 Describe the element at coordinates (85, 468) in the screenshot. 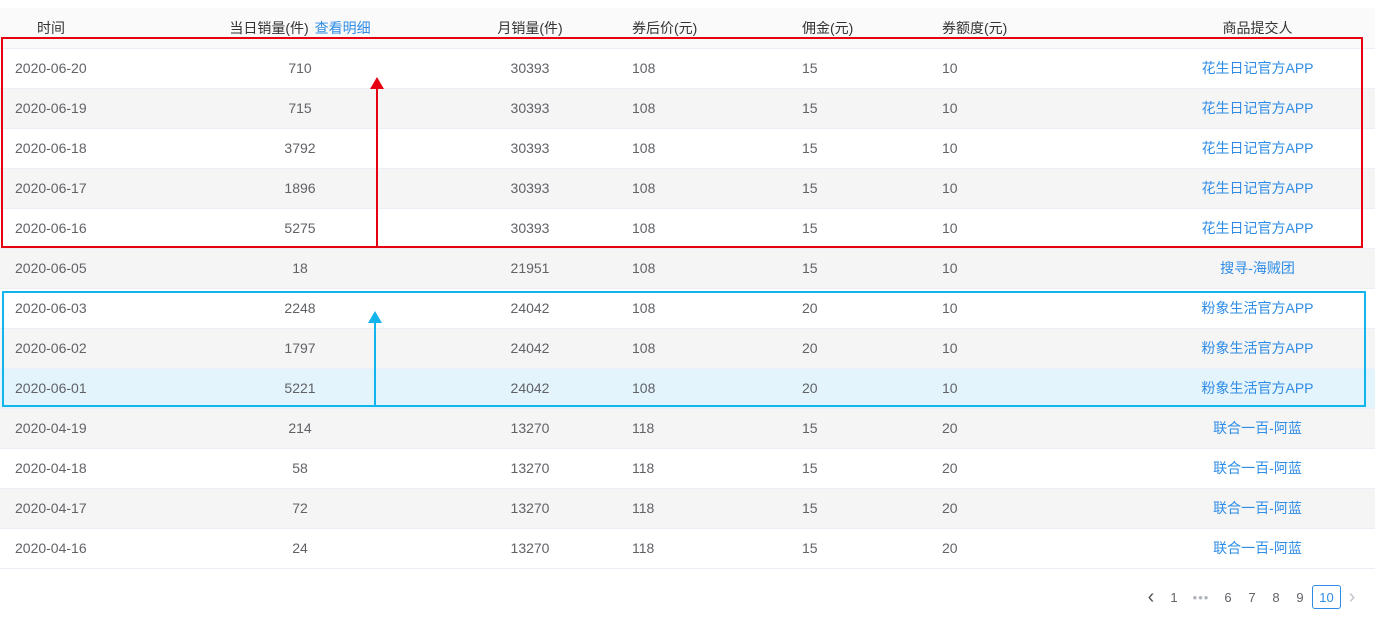

I see `cell-date: 2020-04-18` at that location.